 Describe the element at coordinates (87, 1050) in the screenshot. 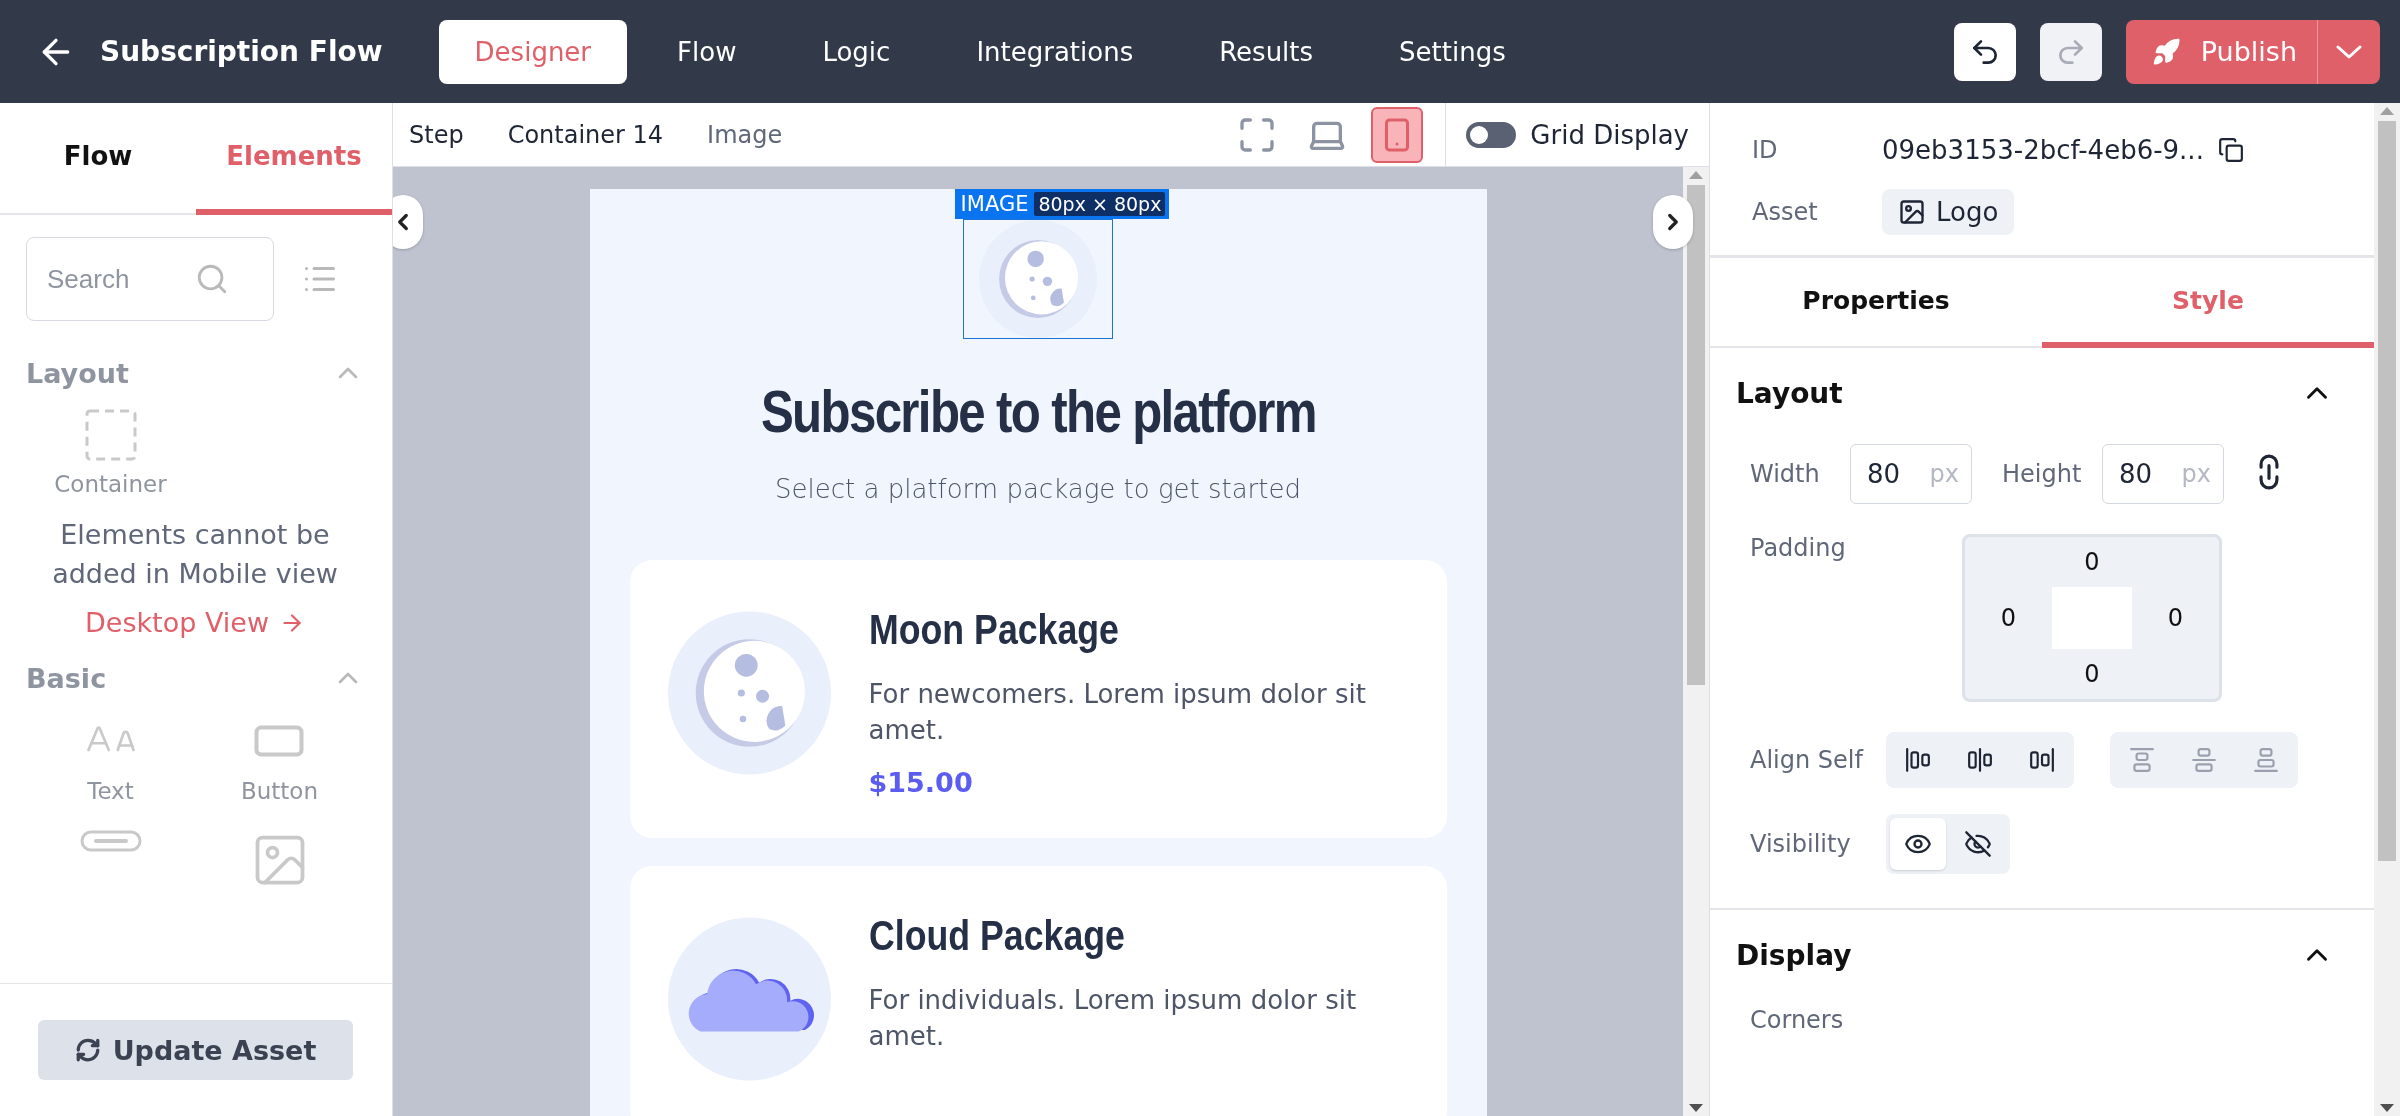

I see `refresh-icon` at that location.